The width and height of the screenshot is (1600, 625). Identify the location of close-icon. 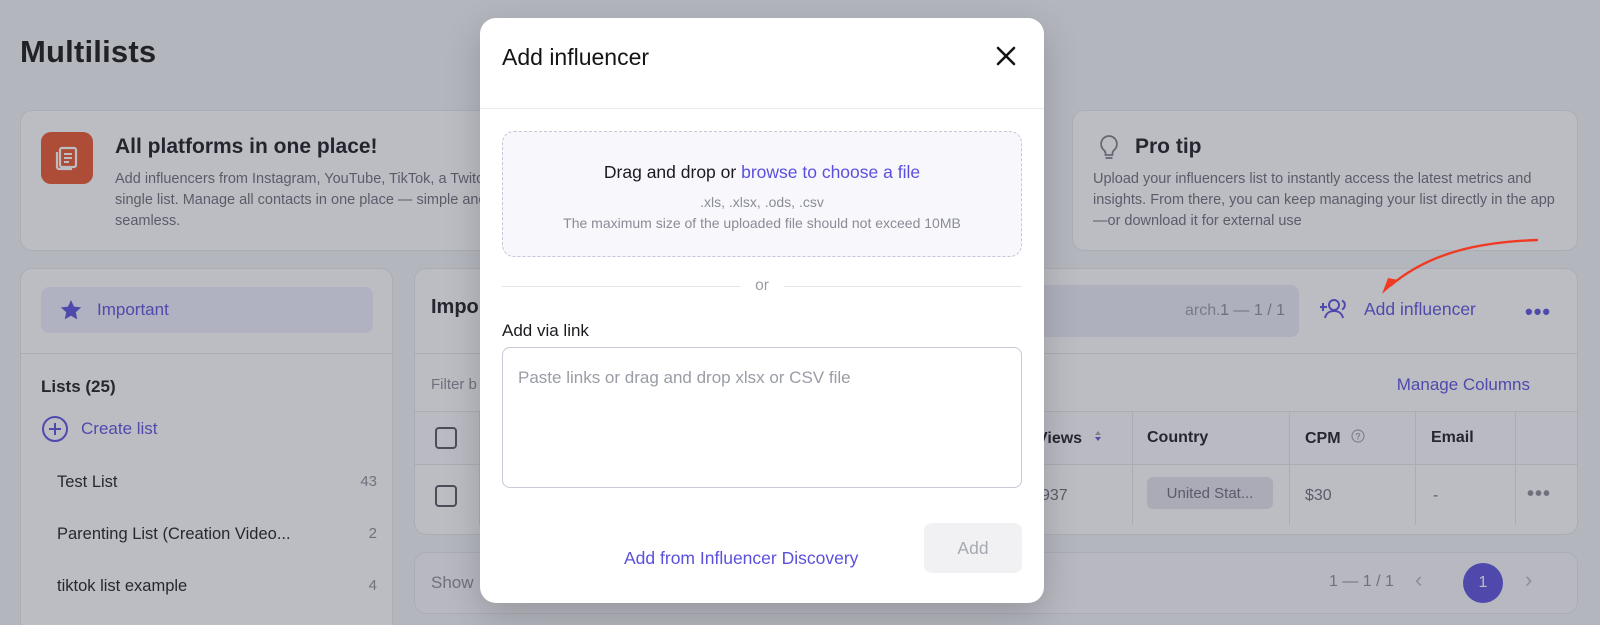
(1006, 56).